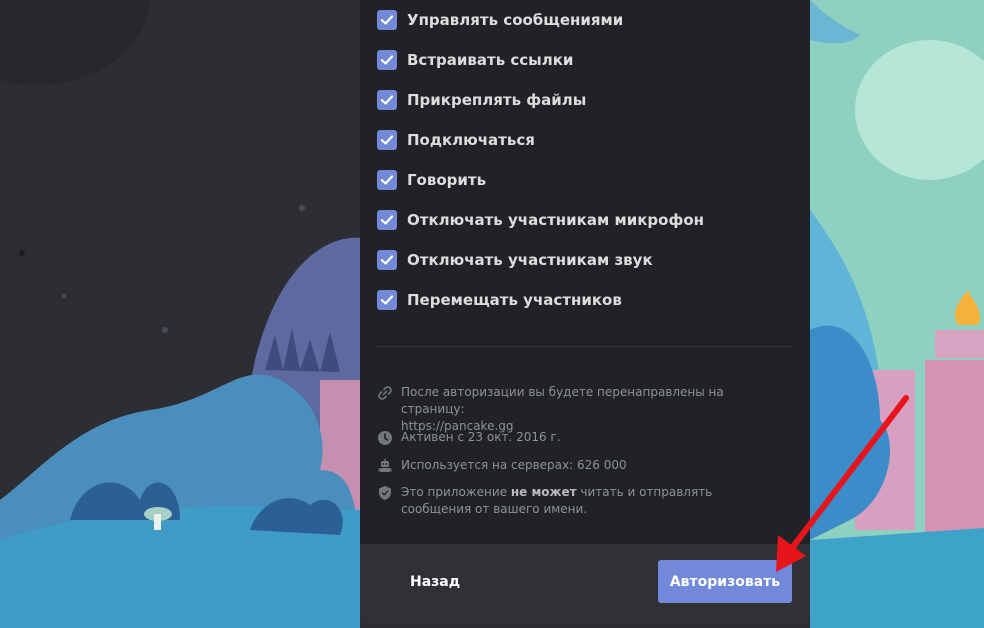 This screenshot has width=984, height=628. I want to click on permission-label: Перемещать участников, so click(514, 300).